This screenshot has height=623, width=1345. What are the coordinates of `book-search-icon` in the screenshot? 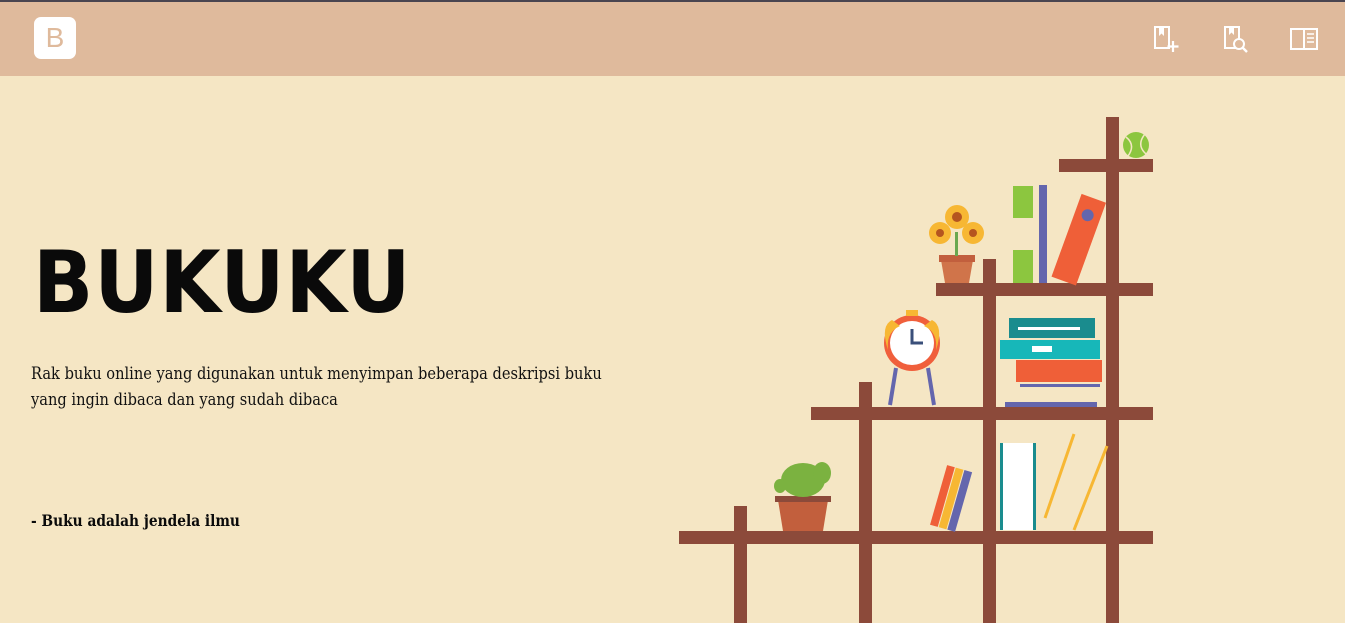 It's located at (1236, 39).